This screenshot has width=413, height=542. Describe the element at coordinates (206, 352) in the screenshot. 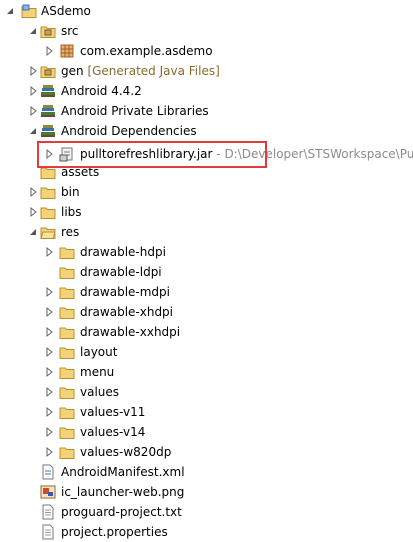

I see `tree-row-res-child: layout` at that location.